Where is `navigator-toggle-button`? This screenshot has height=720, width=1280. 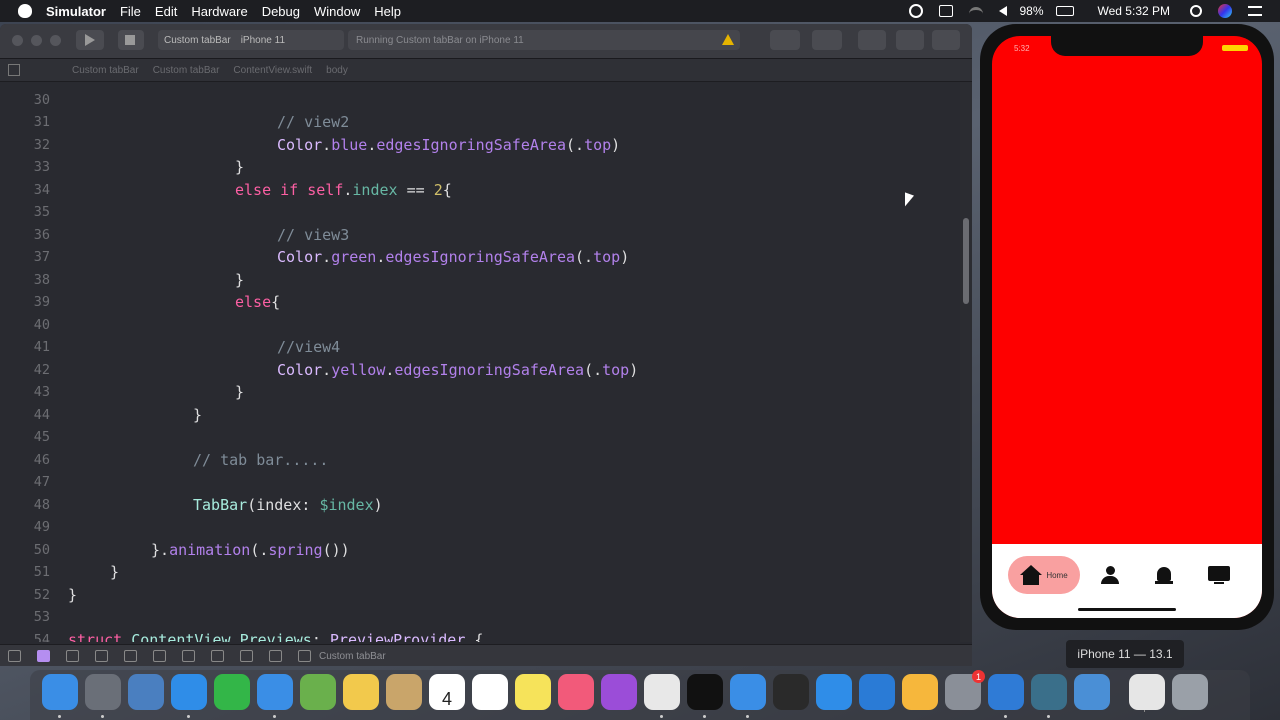
navigator-toggle-button is located at coordinates (872, 40).